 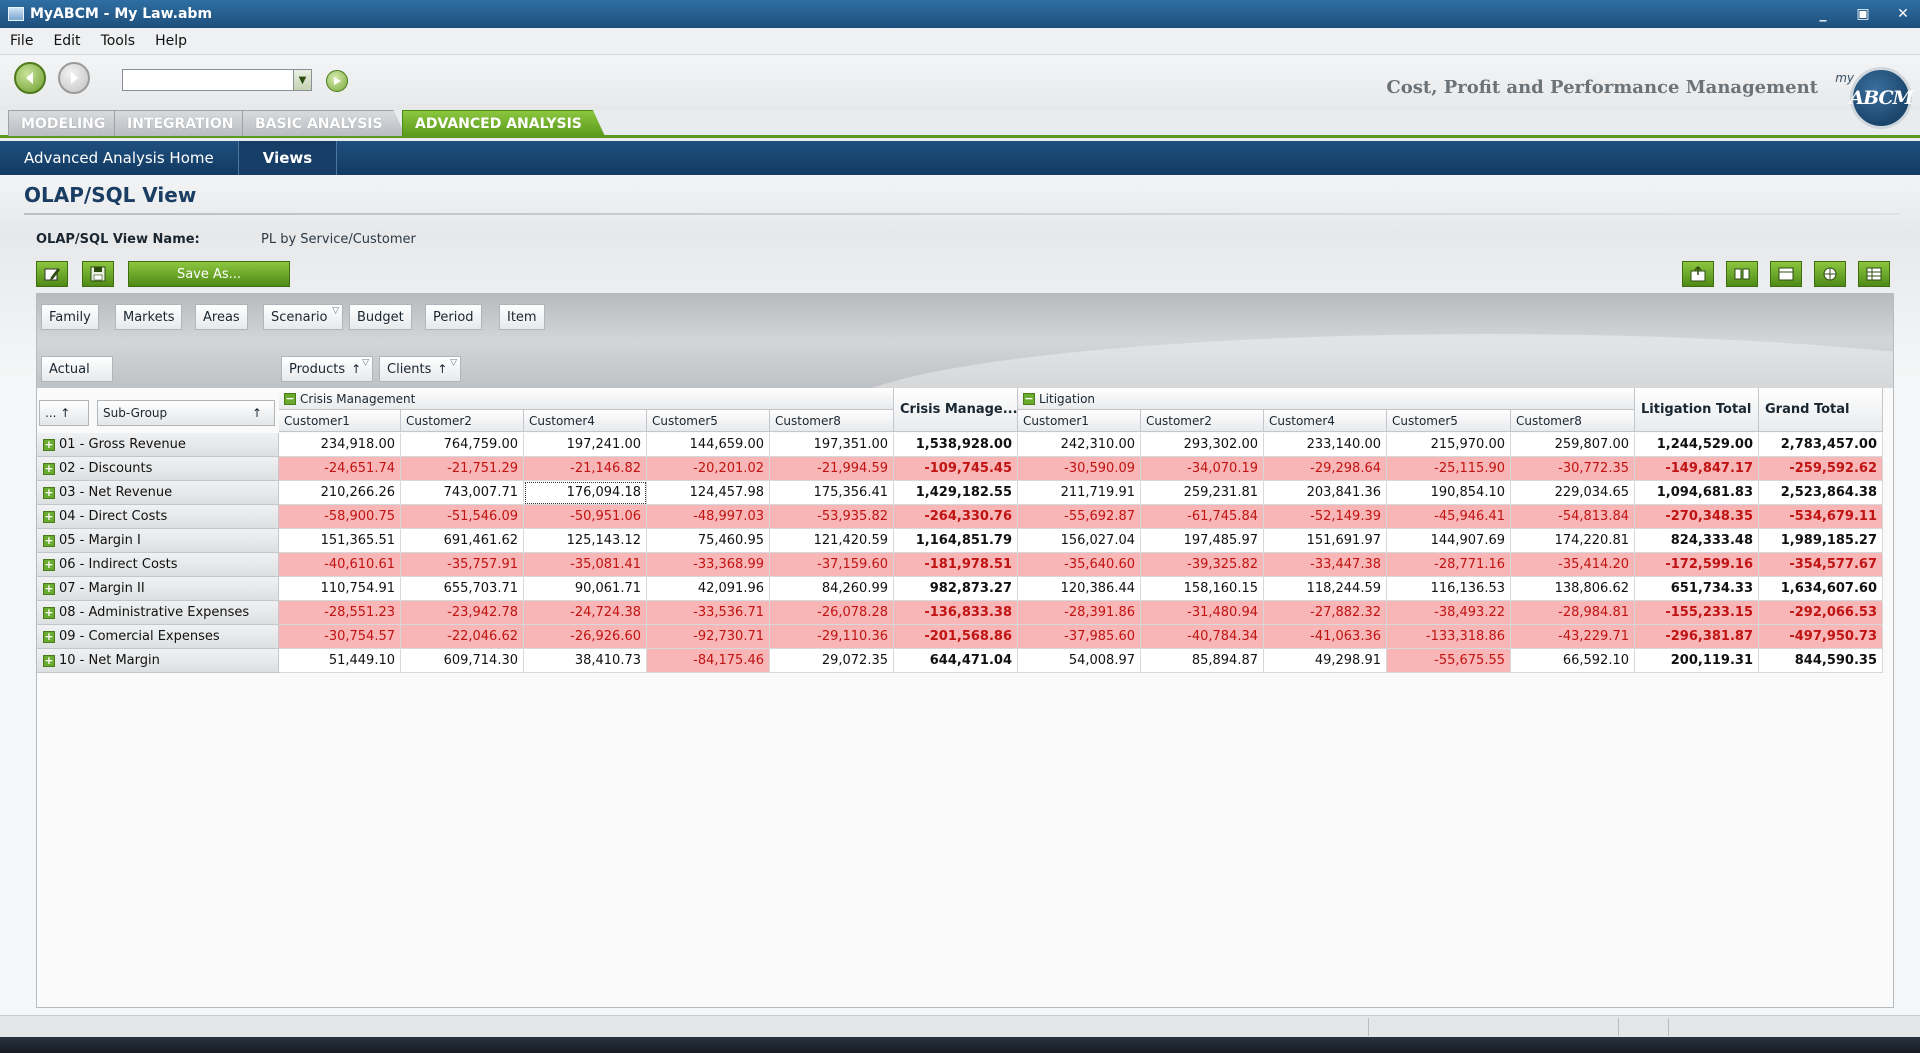 I want to click on data-cell: -31,480.94, so click(x=1202, y=613).